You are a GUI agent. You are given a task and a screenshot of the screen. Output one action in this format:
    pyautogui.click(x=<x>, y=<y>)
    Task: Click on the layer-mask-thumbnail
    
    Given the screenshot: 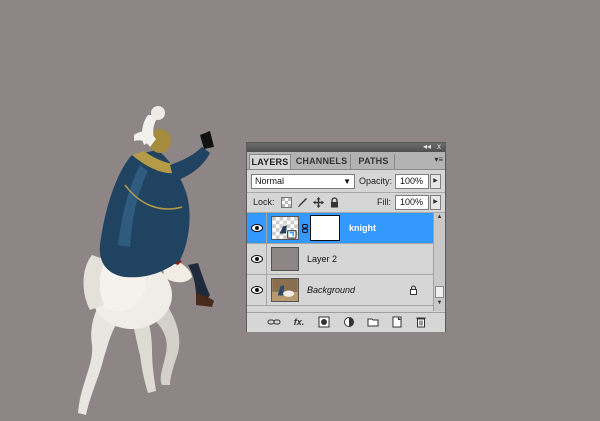 What is the action you would take?
    pyautogui.click(x=325, y=228)
    